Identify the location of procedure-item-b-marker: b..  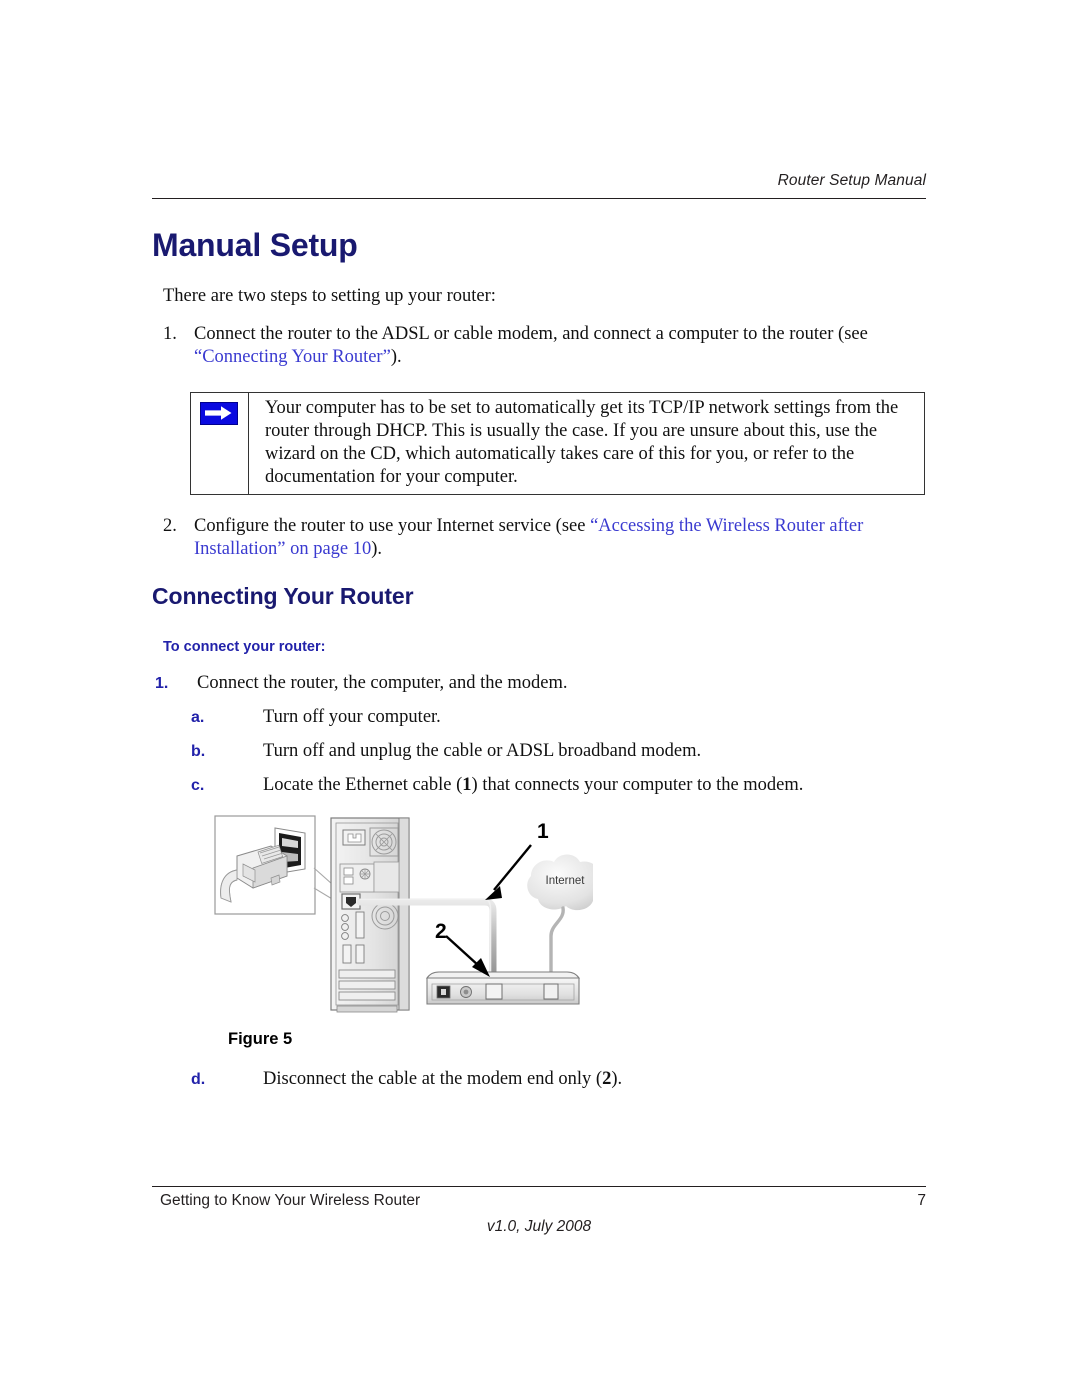
(198, 751).